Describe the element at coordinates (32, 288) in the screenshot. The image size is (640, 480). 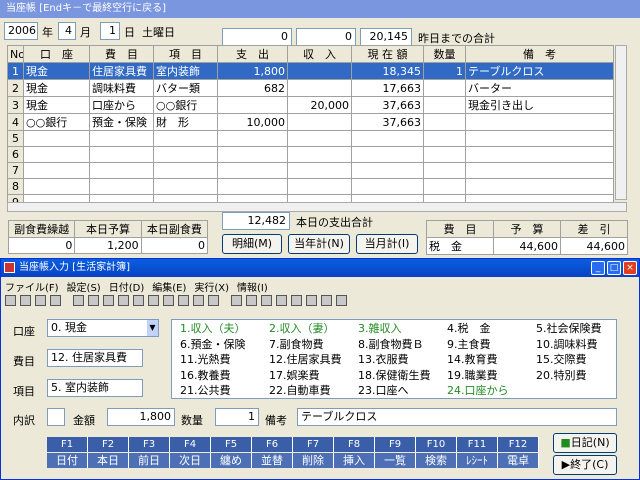
I see `menu-item: ファイル(F)` at that location.